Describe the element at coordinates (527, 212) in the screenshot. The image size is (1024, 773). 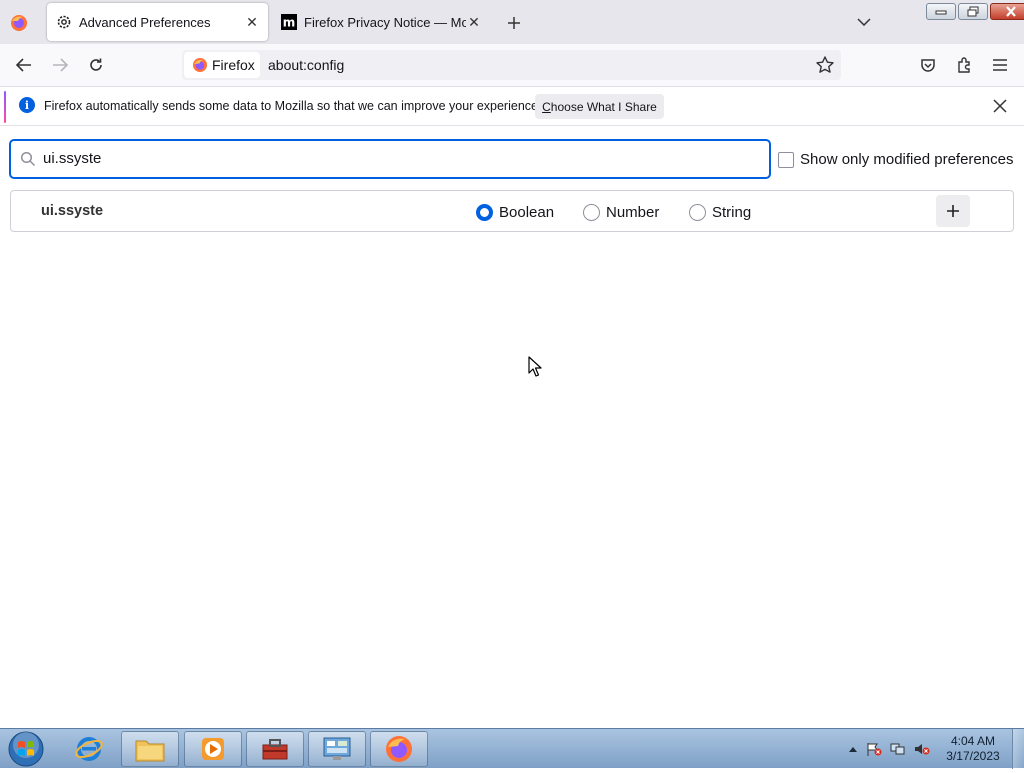
I see `radio-label: Boolean` at that location.